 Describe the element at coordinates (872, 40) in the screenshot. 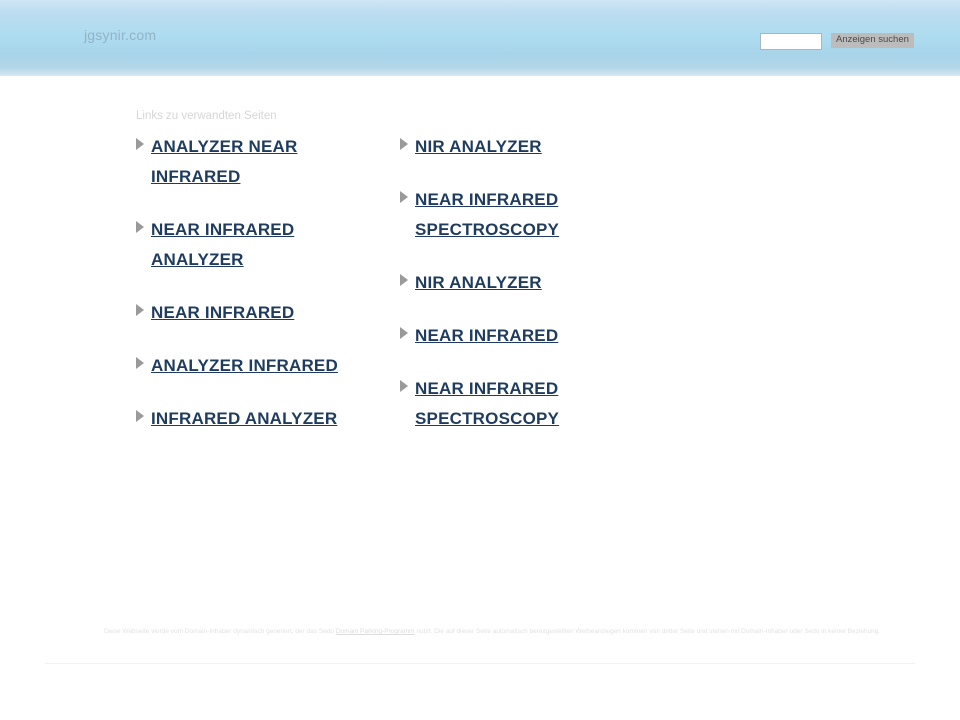

I see `search-ads-button: Anzeigen suchen` at that location.